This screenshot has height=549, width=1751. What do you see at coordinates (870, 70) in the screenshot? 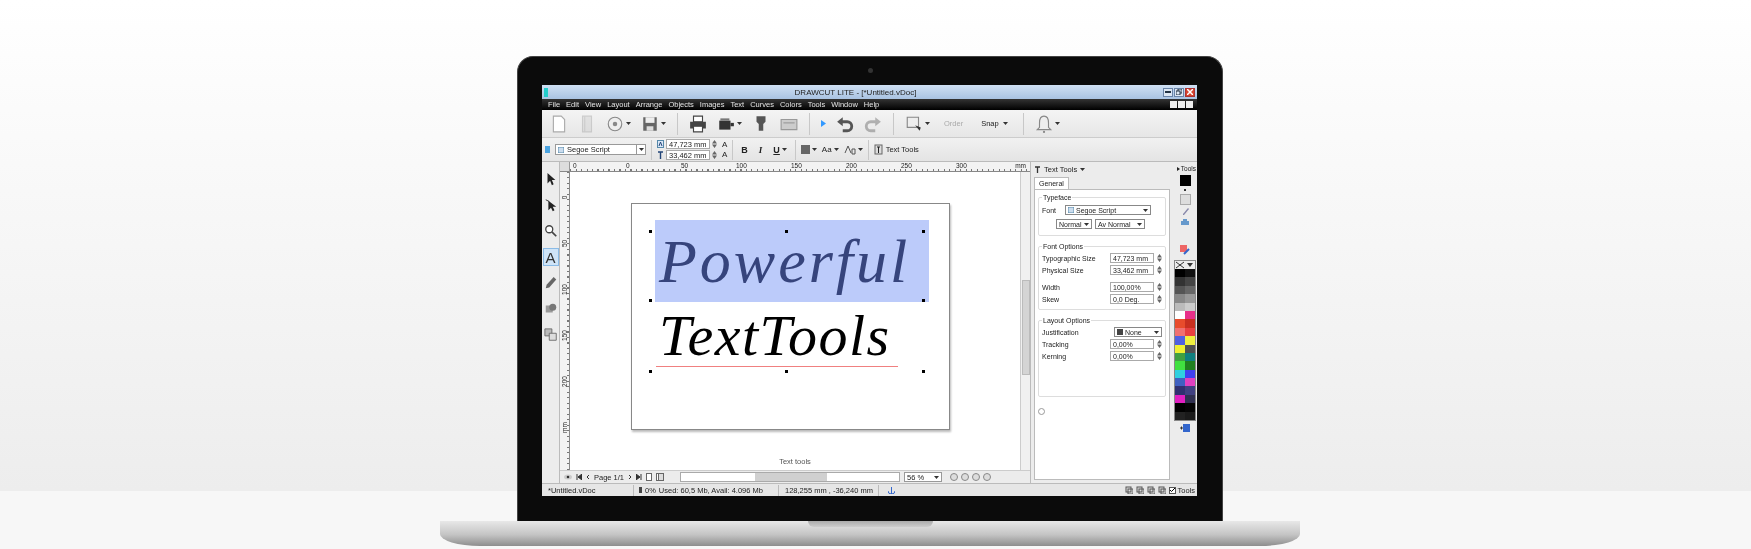
I see `camera-dot` at bounding box center [870, 70].